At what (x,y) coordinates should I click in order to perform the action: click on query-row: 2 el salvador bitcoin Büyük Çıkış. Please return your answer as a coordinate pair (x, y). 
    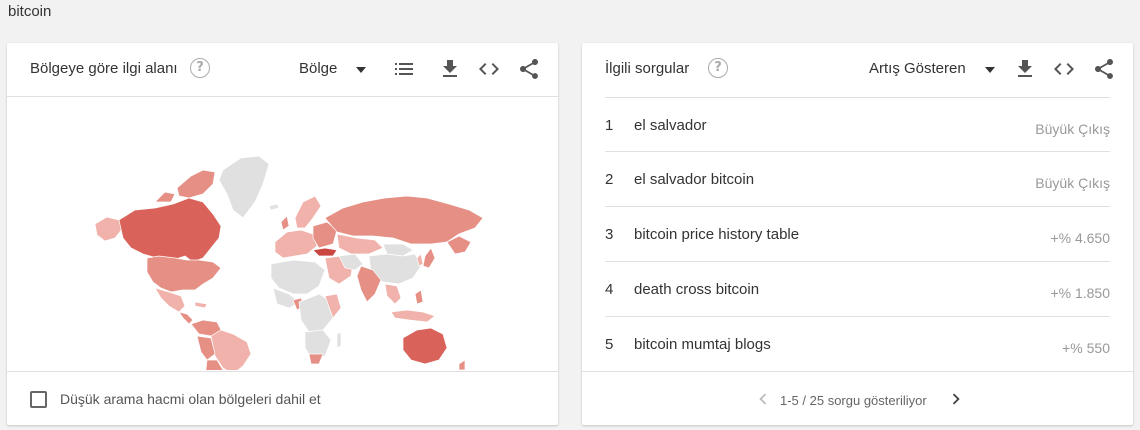
    Looking at the image, I should click on (857, 179).